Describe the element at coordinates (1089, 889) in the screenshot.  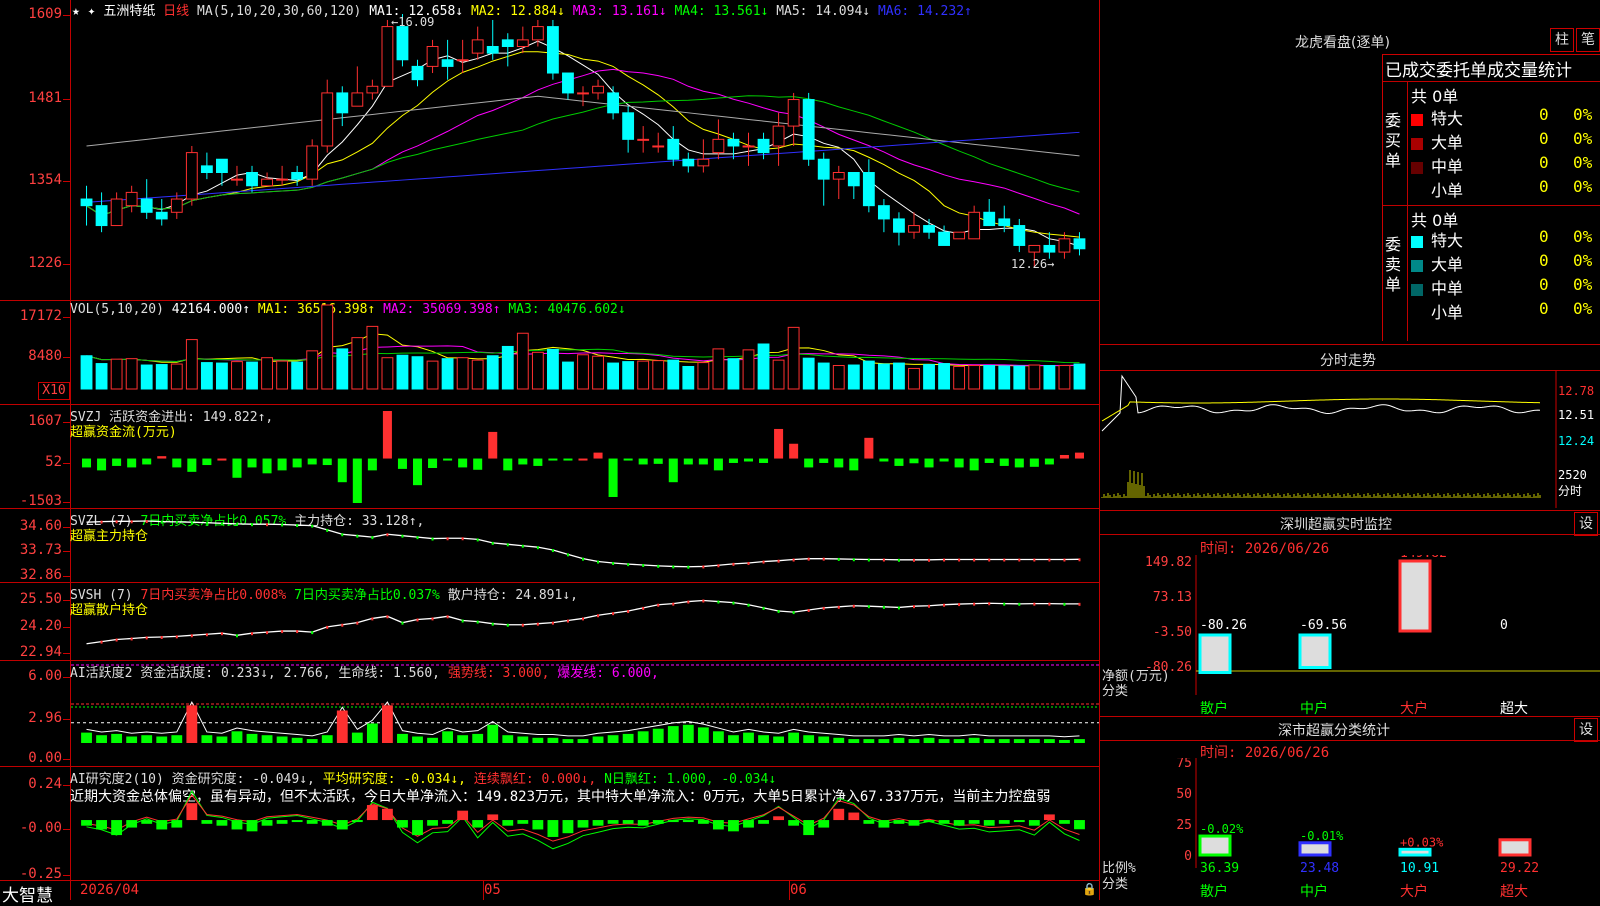
I see `lock-icon: 🔒` at that location.